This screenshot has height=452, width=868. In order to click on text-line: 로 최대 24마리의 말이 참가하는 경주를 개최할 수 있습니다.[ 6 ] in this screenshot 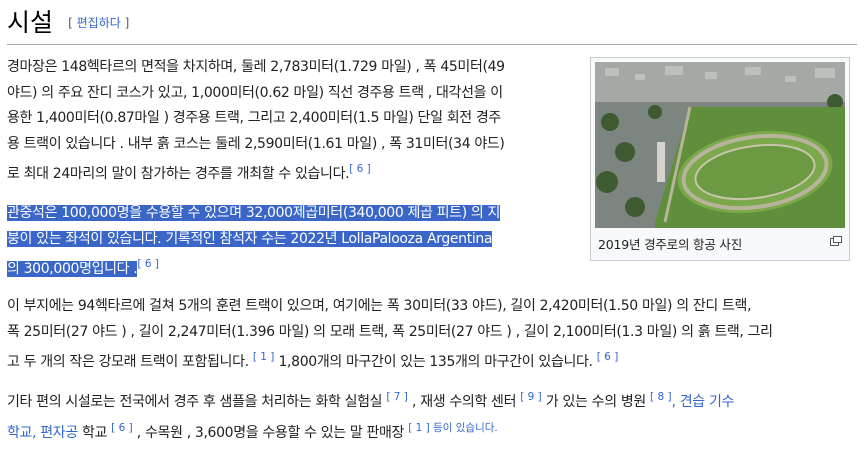, I will do `click(292, 172)`.